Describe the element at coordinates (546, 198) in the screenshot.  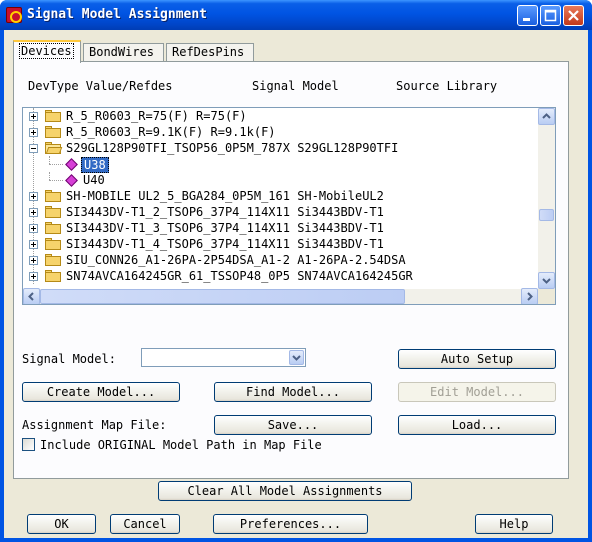
I see `vertical-scrollbar` at that location.